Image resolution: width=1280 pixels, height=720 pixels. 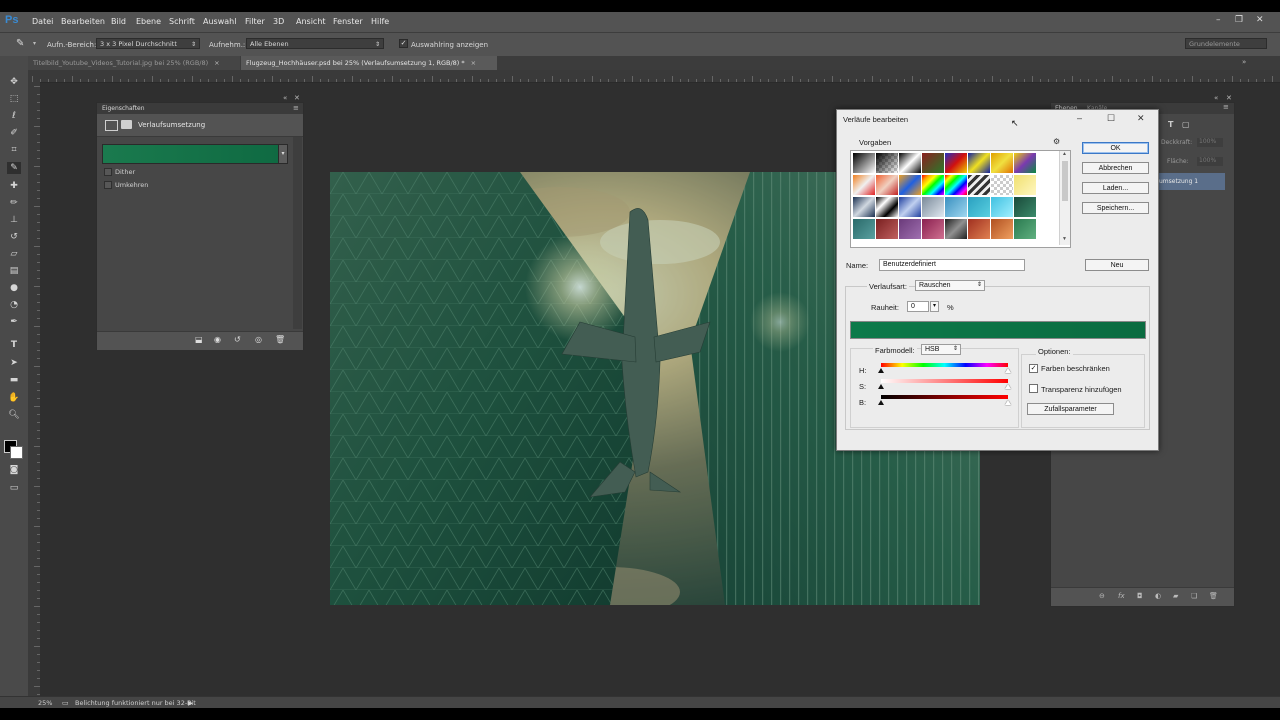 I want to click on new-button: Neu, so click(x=1117, y=265).